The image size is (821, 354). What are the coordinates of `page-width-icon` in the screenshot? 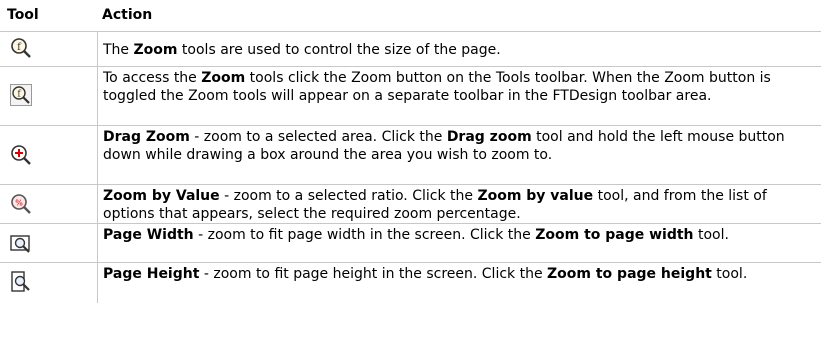 It's located at (20, 244).